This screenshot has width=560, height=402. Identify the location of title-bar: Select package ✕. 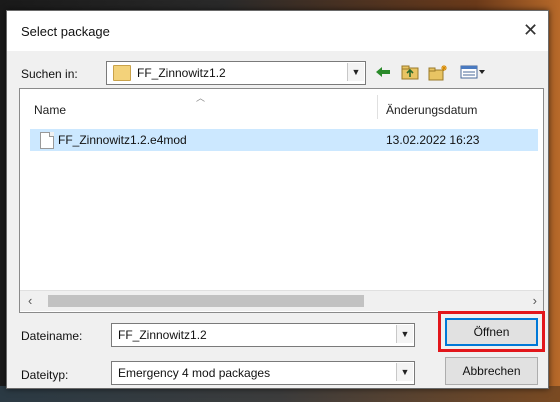
(277, 31).